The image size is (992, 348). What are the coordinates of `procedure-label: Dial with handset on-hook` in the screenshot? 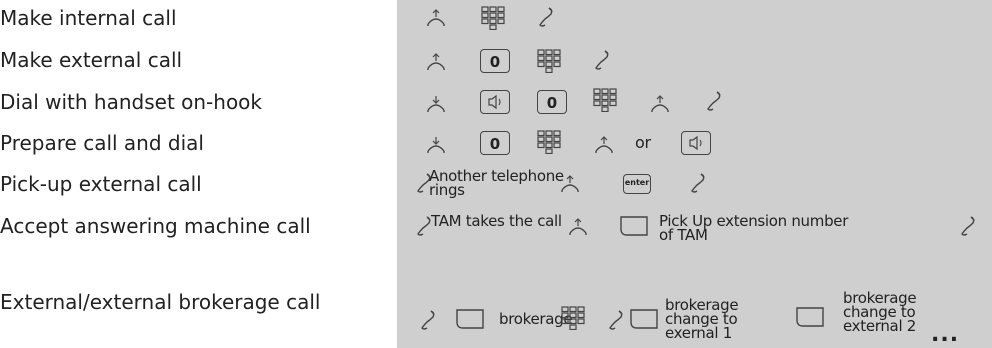 It's located at (131, 102).